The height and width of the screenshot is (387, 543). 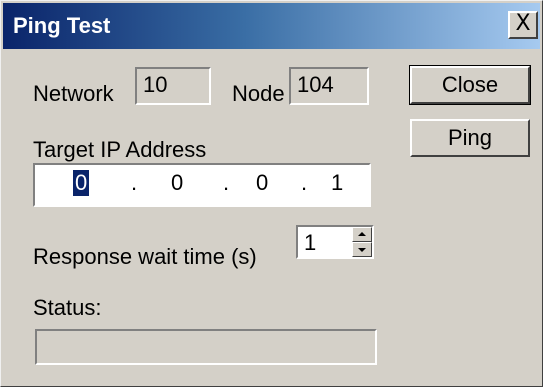 I want to click on node-field: 104, so click(x=329, y=86).